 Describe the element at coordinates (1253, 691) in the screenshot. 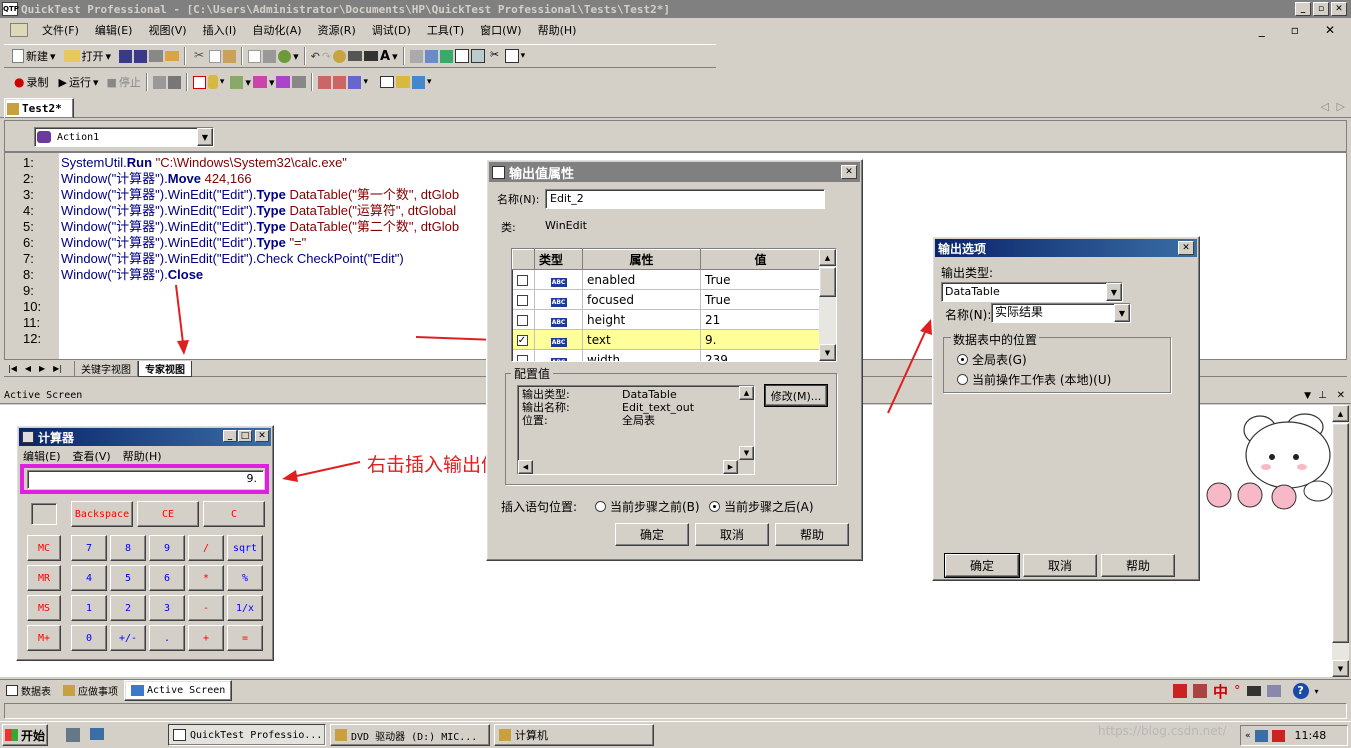

I see `ime-keyboard-icon` at that location.